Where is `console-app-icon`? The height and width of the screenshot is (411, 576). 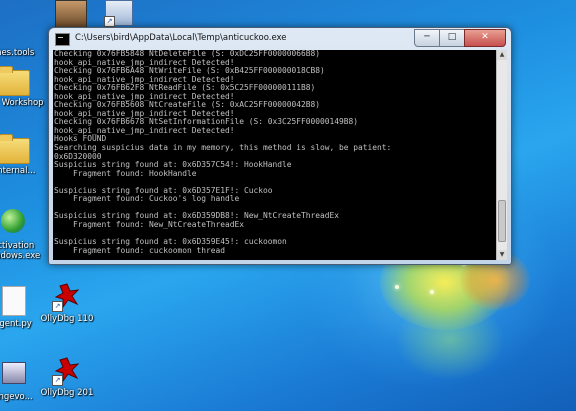 console-app-icon is located at coordinates (62, 39).